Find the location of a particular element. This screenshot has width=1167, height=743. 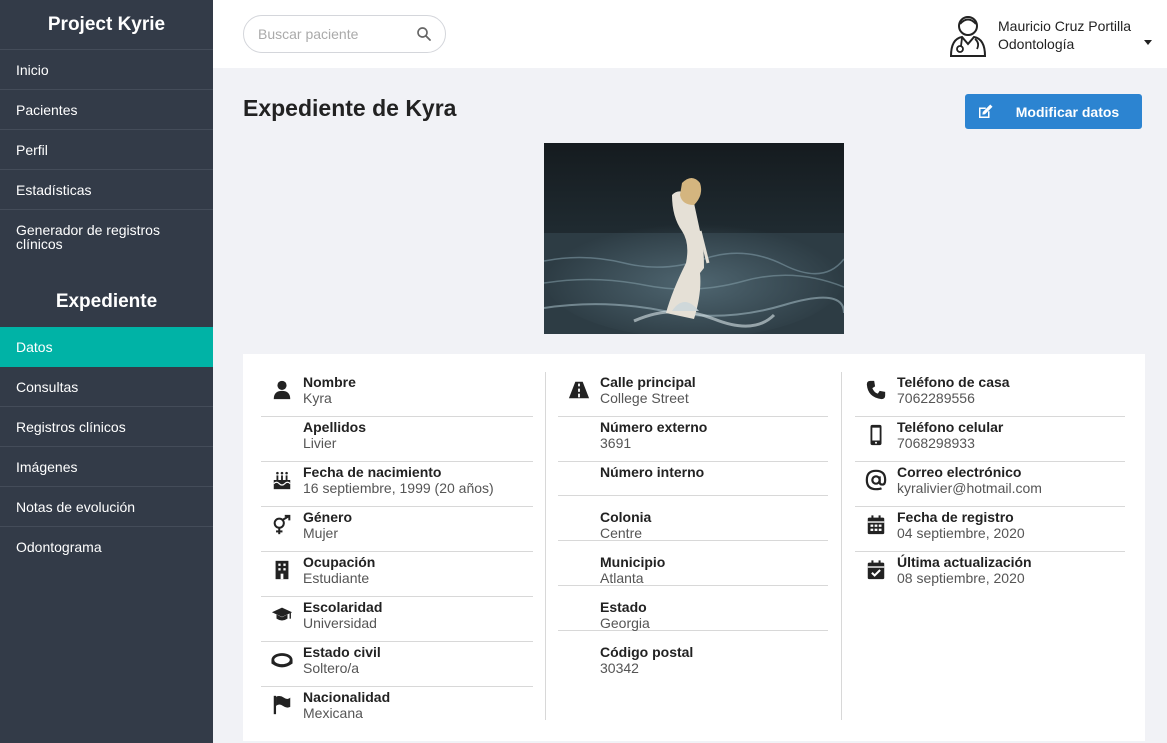

field-fecha-registro: Fecha de registro 04 septiembre, 2020 is located at coordinates (990, 529).